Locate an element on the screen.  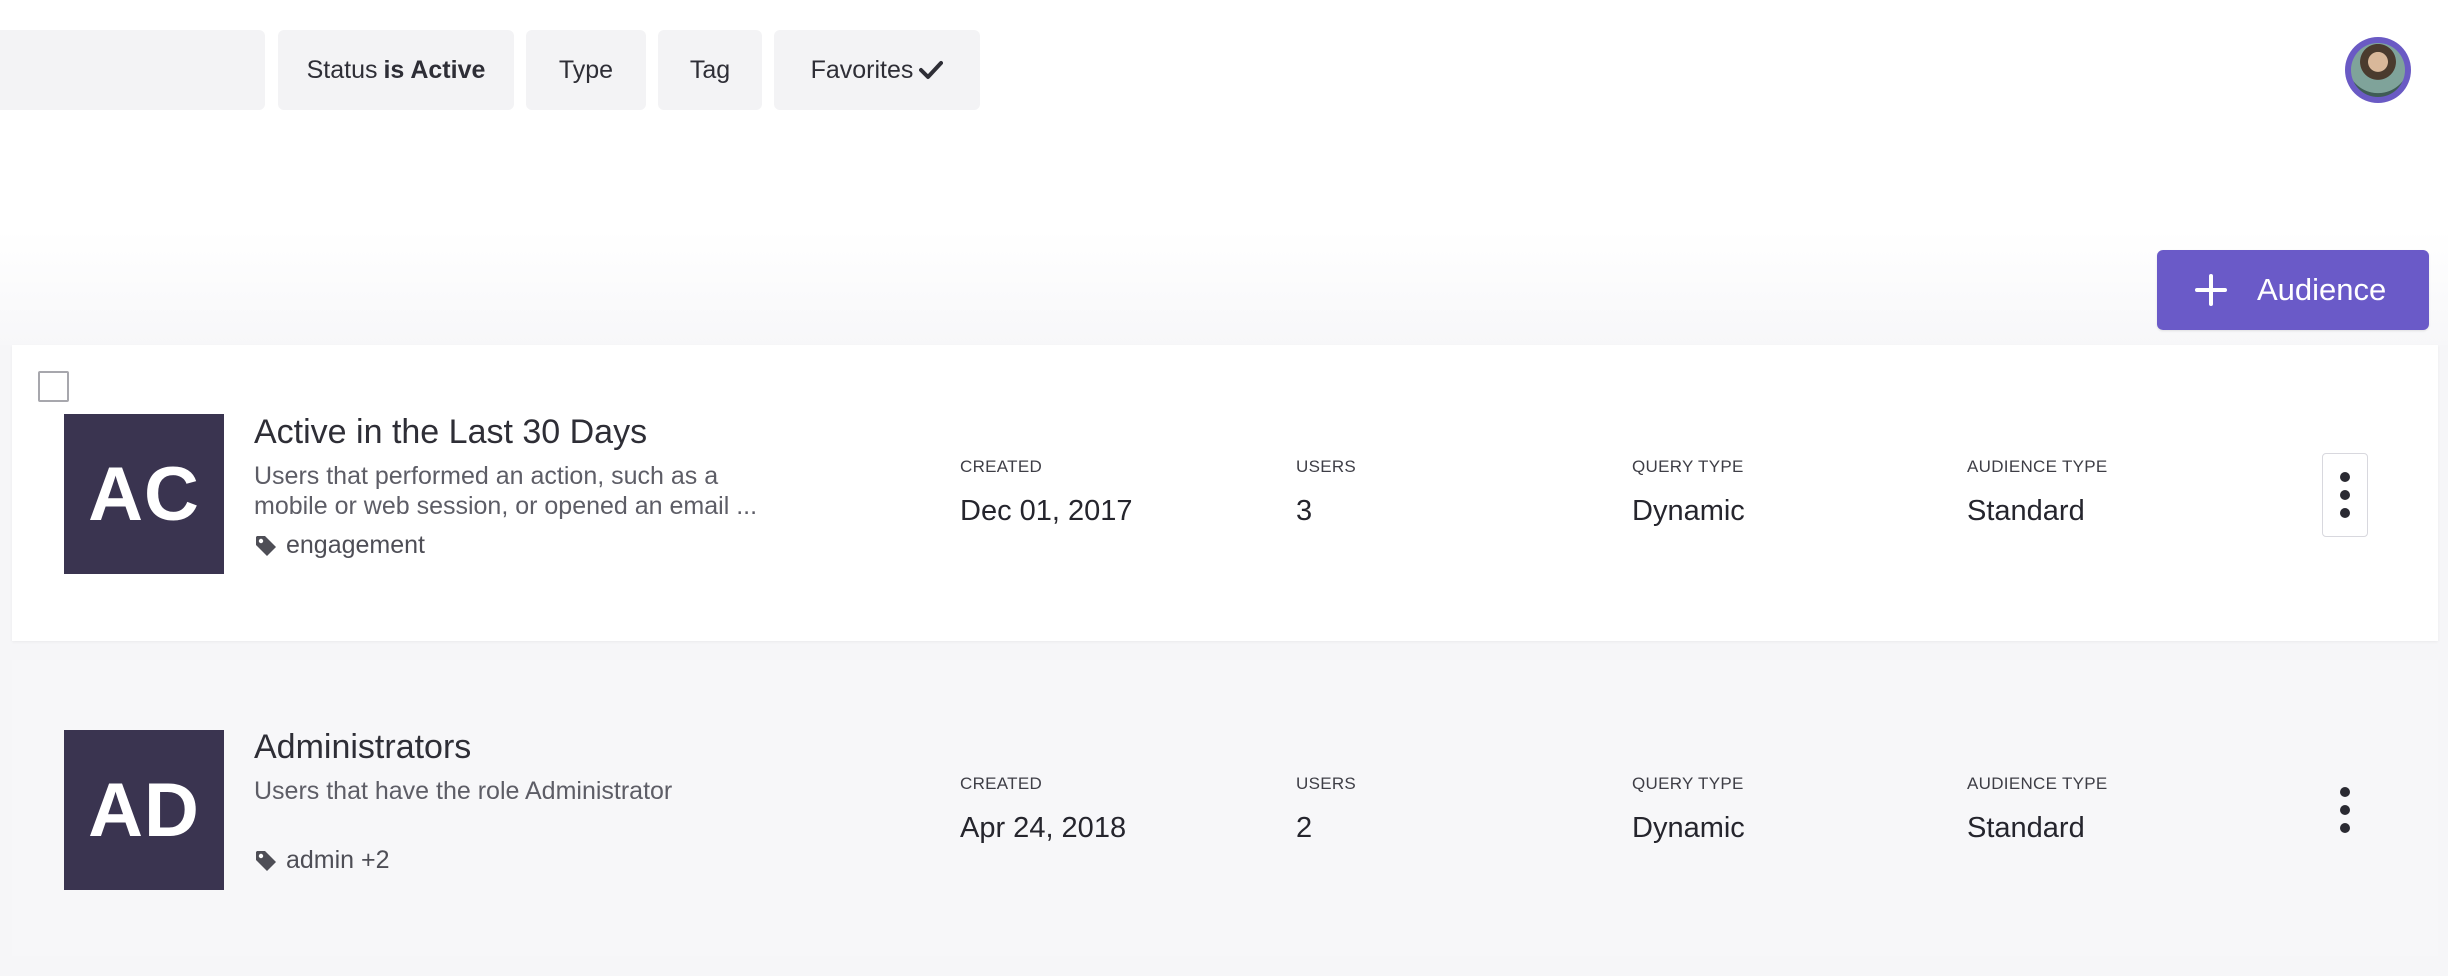
add-audience-button: Audience is located at coordinates (2293, 290).